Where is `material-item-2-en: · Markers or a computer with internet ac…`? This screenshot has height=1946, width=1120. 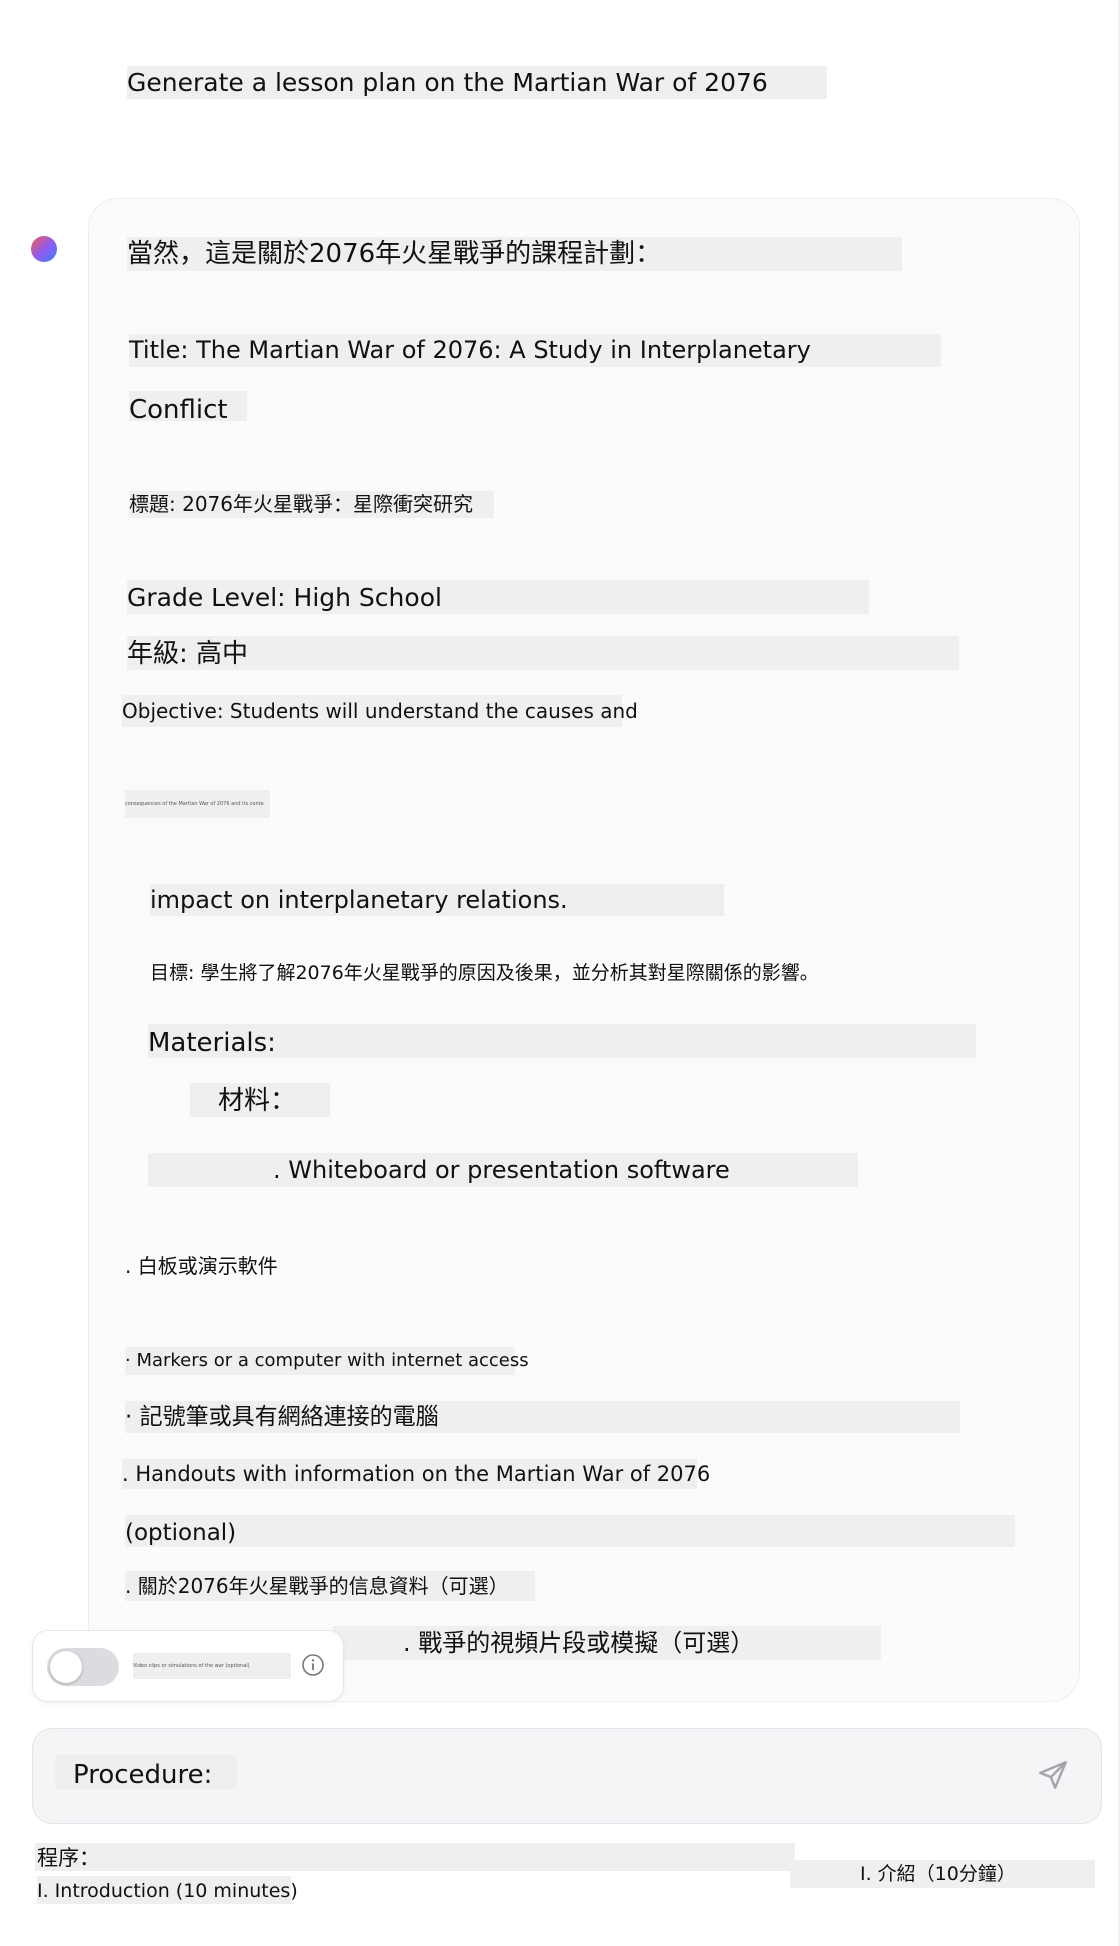
material-item-2-en: · Markers or a computer with internet ac… is located at coordinates (327, 1361).